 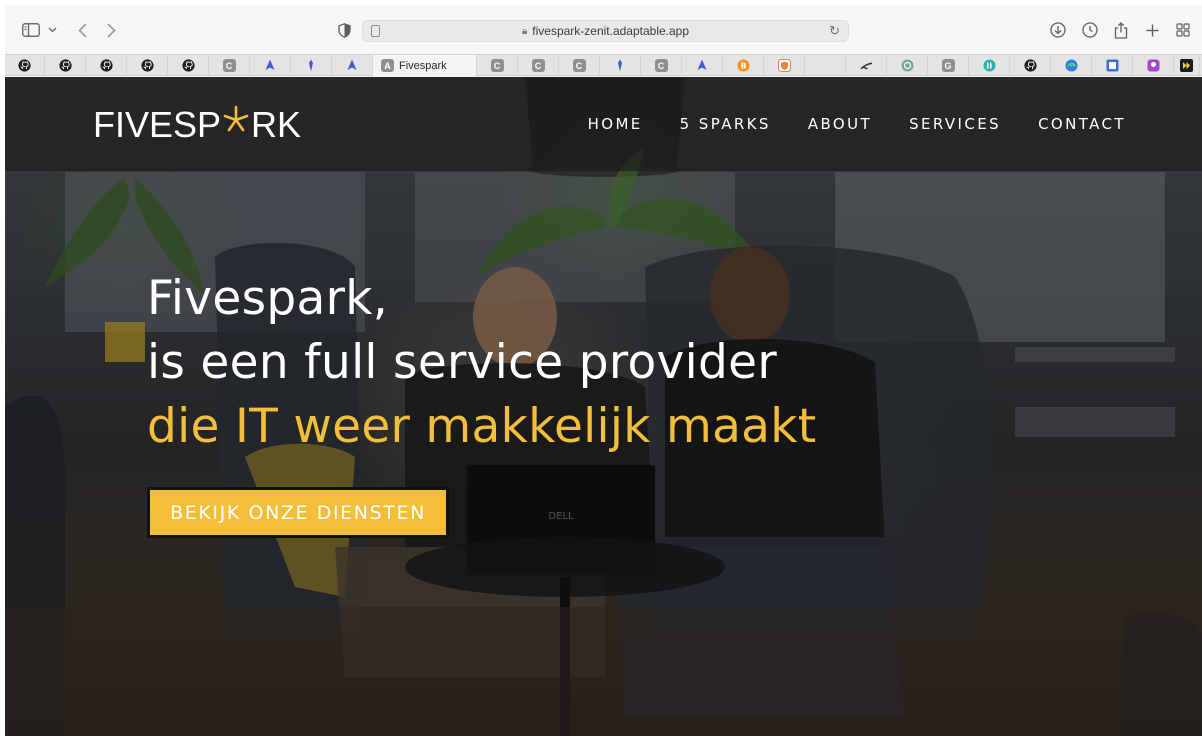 I want to click on address-bar: 🔒︎ fivespark-zenit.adaptable.app ↻, so click(x=605, y=31).